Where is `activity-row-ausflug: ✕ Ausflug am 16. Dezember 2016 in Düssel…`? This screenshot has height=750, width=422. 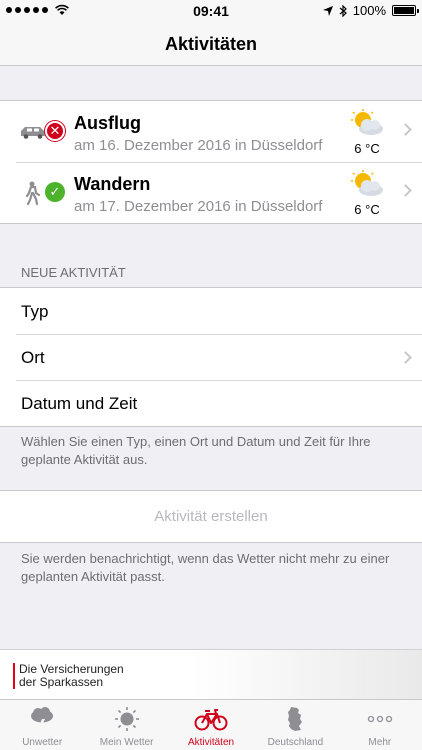
activity-row-ausflug: ✕ Ausflug am 16. Dezember 2016 in Düssel… is located at coordinates (211, 131).